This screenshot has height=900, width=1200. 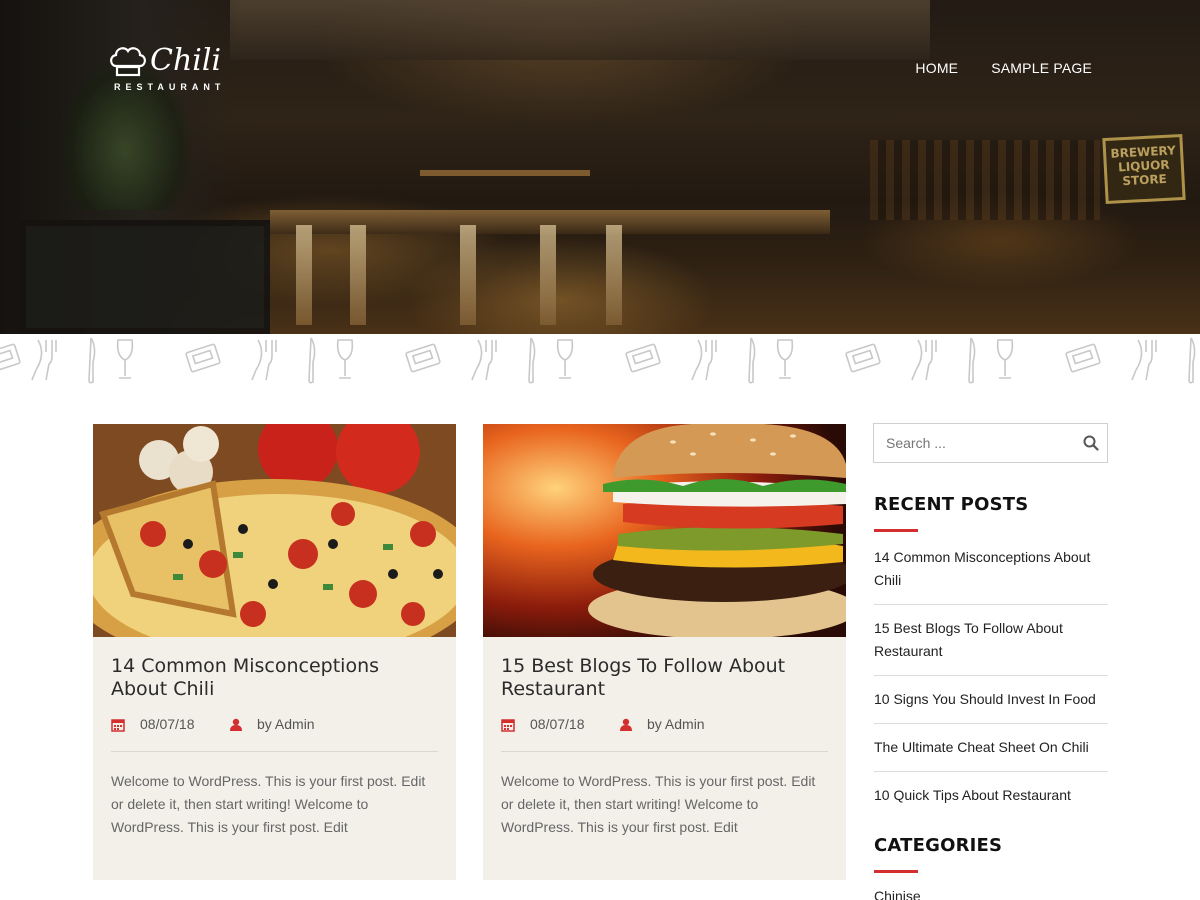 What do you see at coordinates (1041, 68) in the screenshot?
I see `nav-sample-page: SAMPLE PAGE` at bounding box center [1041, 68].